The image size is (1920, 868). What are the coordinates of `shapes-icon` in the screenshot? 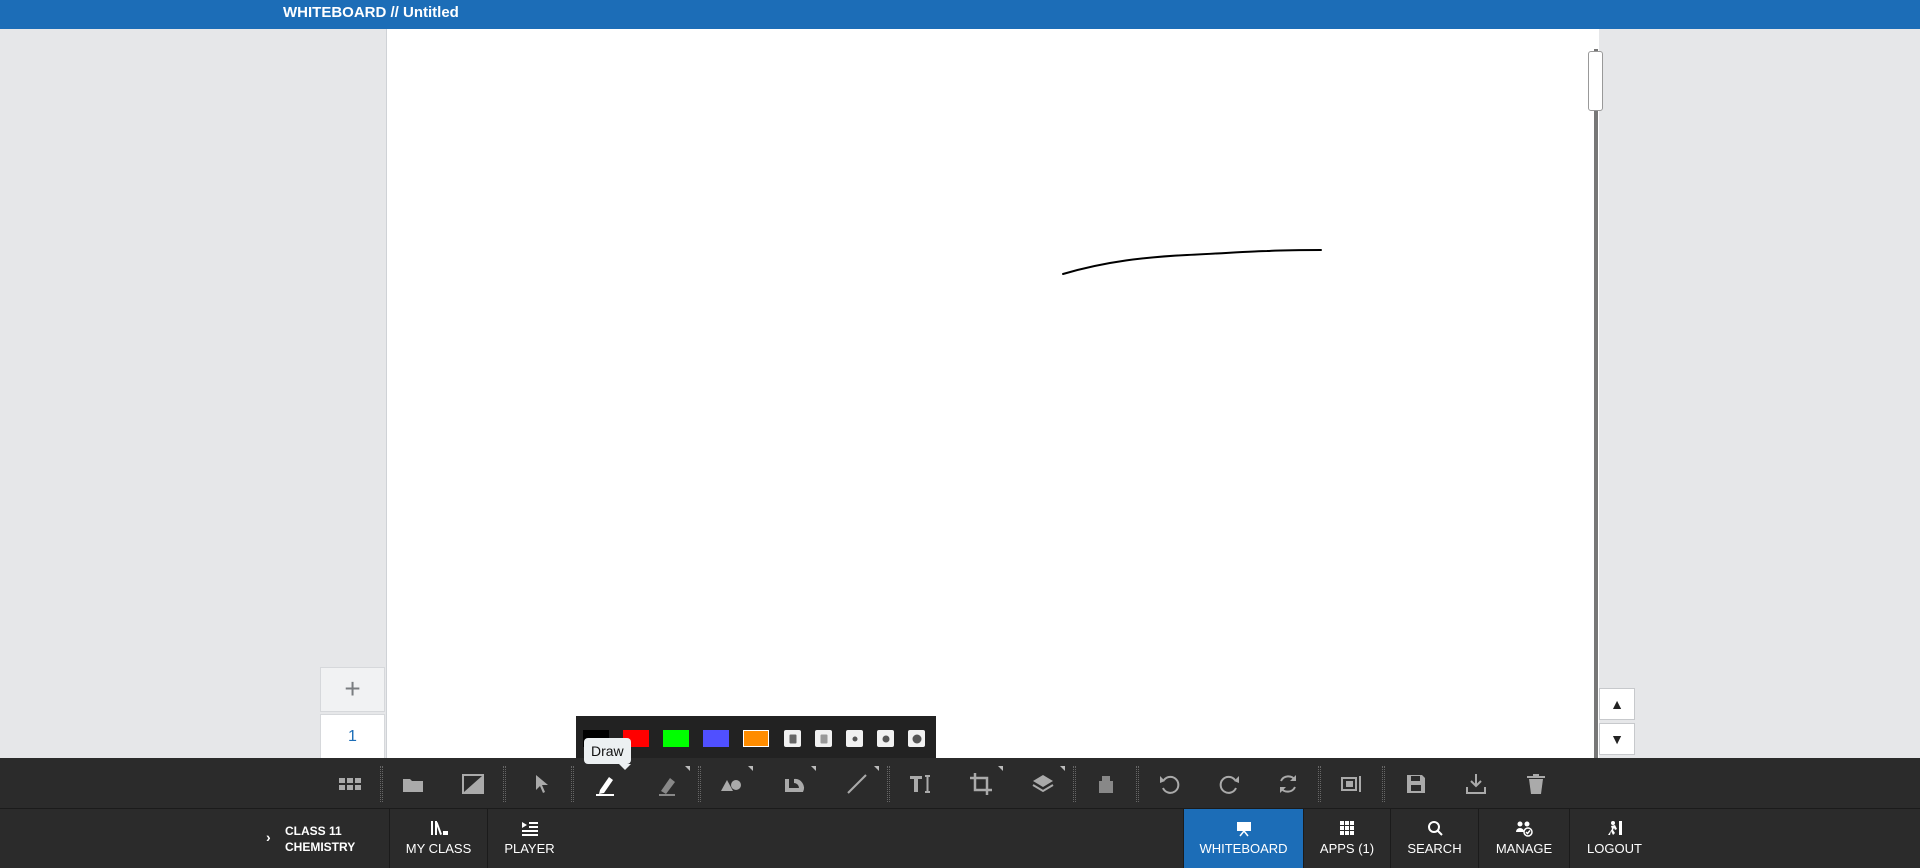 It's located at (733, 784).